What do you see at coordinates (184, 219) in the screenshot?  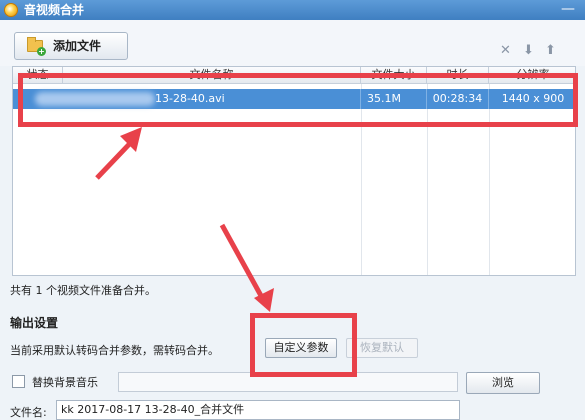 I see `annotation-arrows` at bounding box center [184, 219].